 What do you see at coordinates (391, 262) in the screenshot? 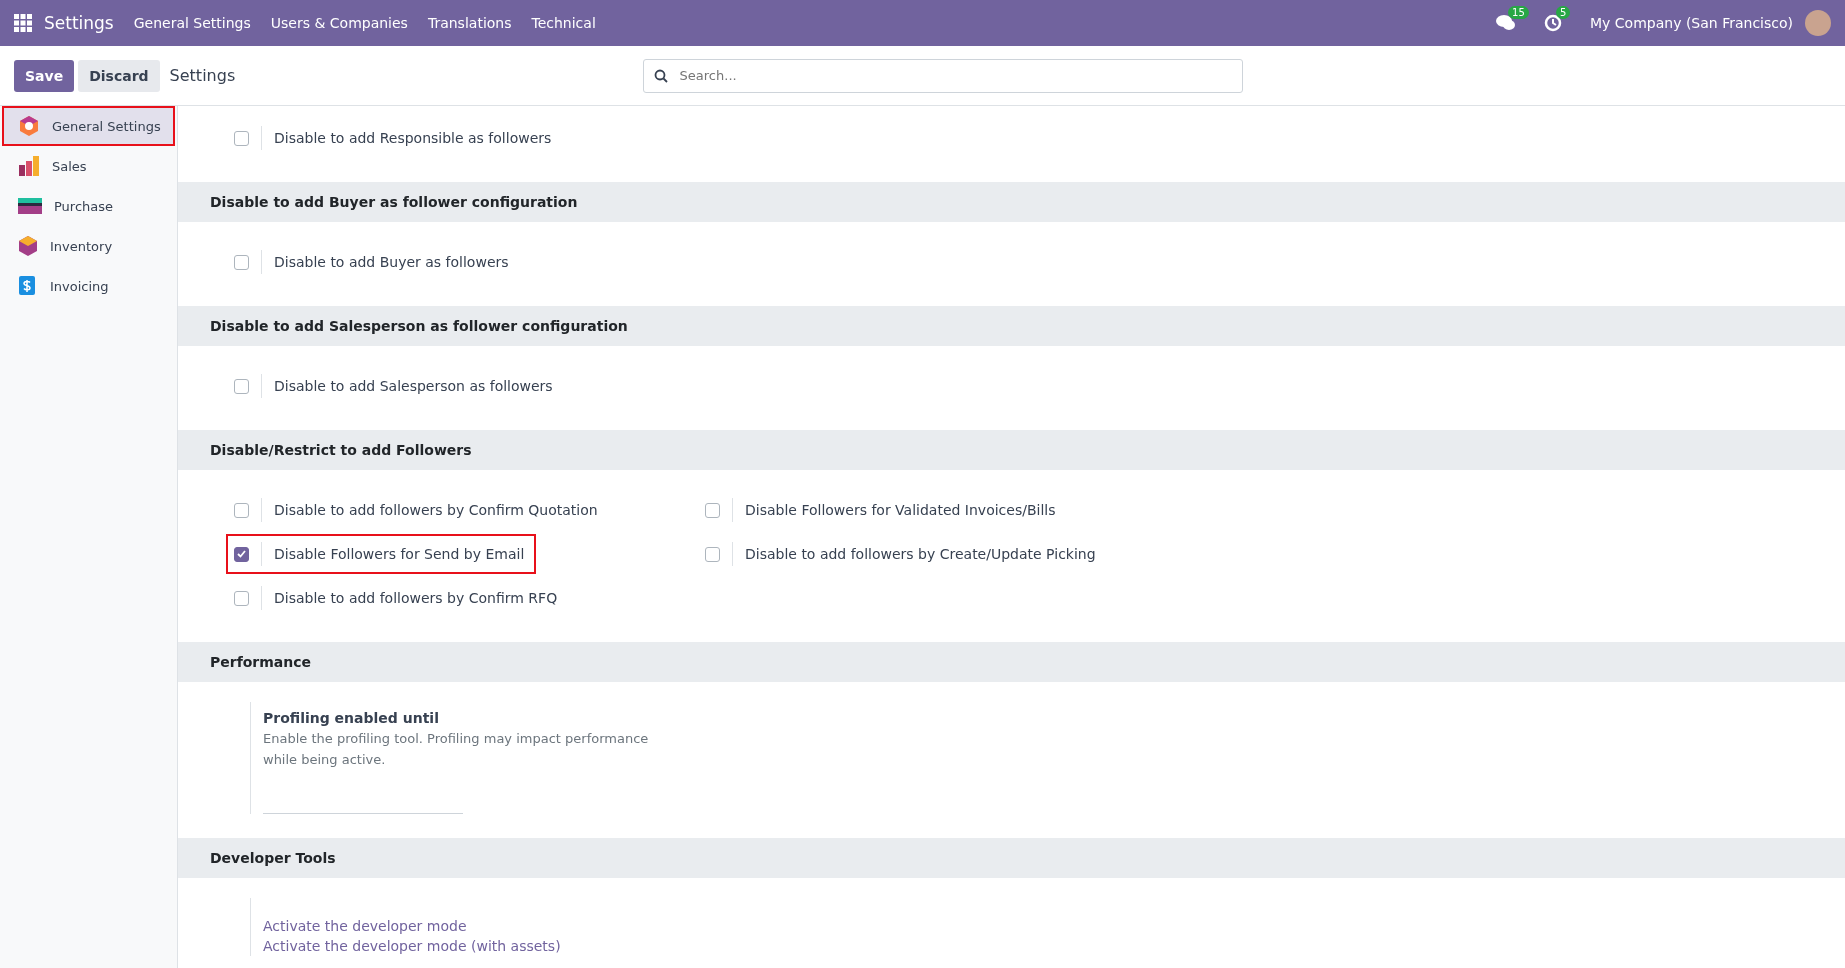
I see `setting-label: Disable to add Buyer as followers` at bounding box center [391, 262].